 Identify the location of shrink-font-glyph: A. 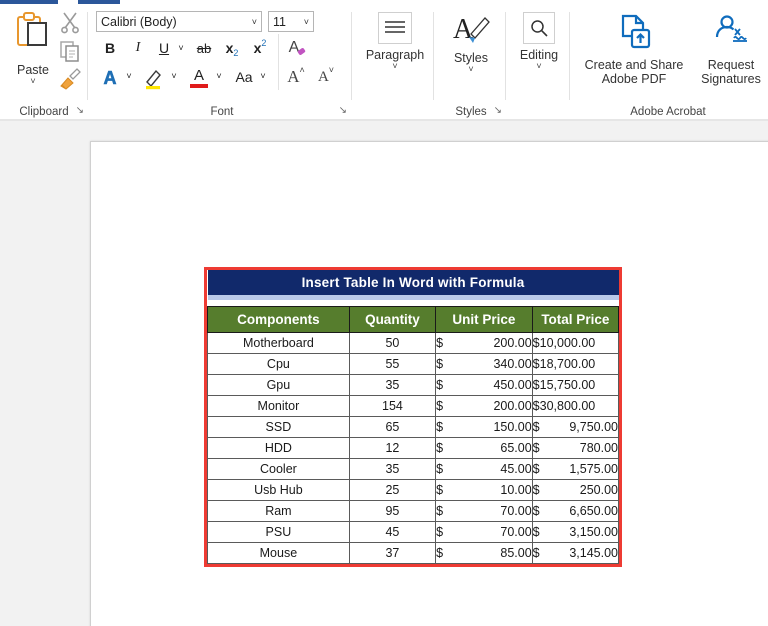
(323, 76).